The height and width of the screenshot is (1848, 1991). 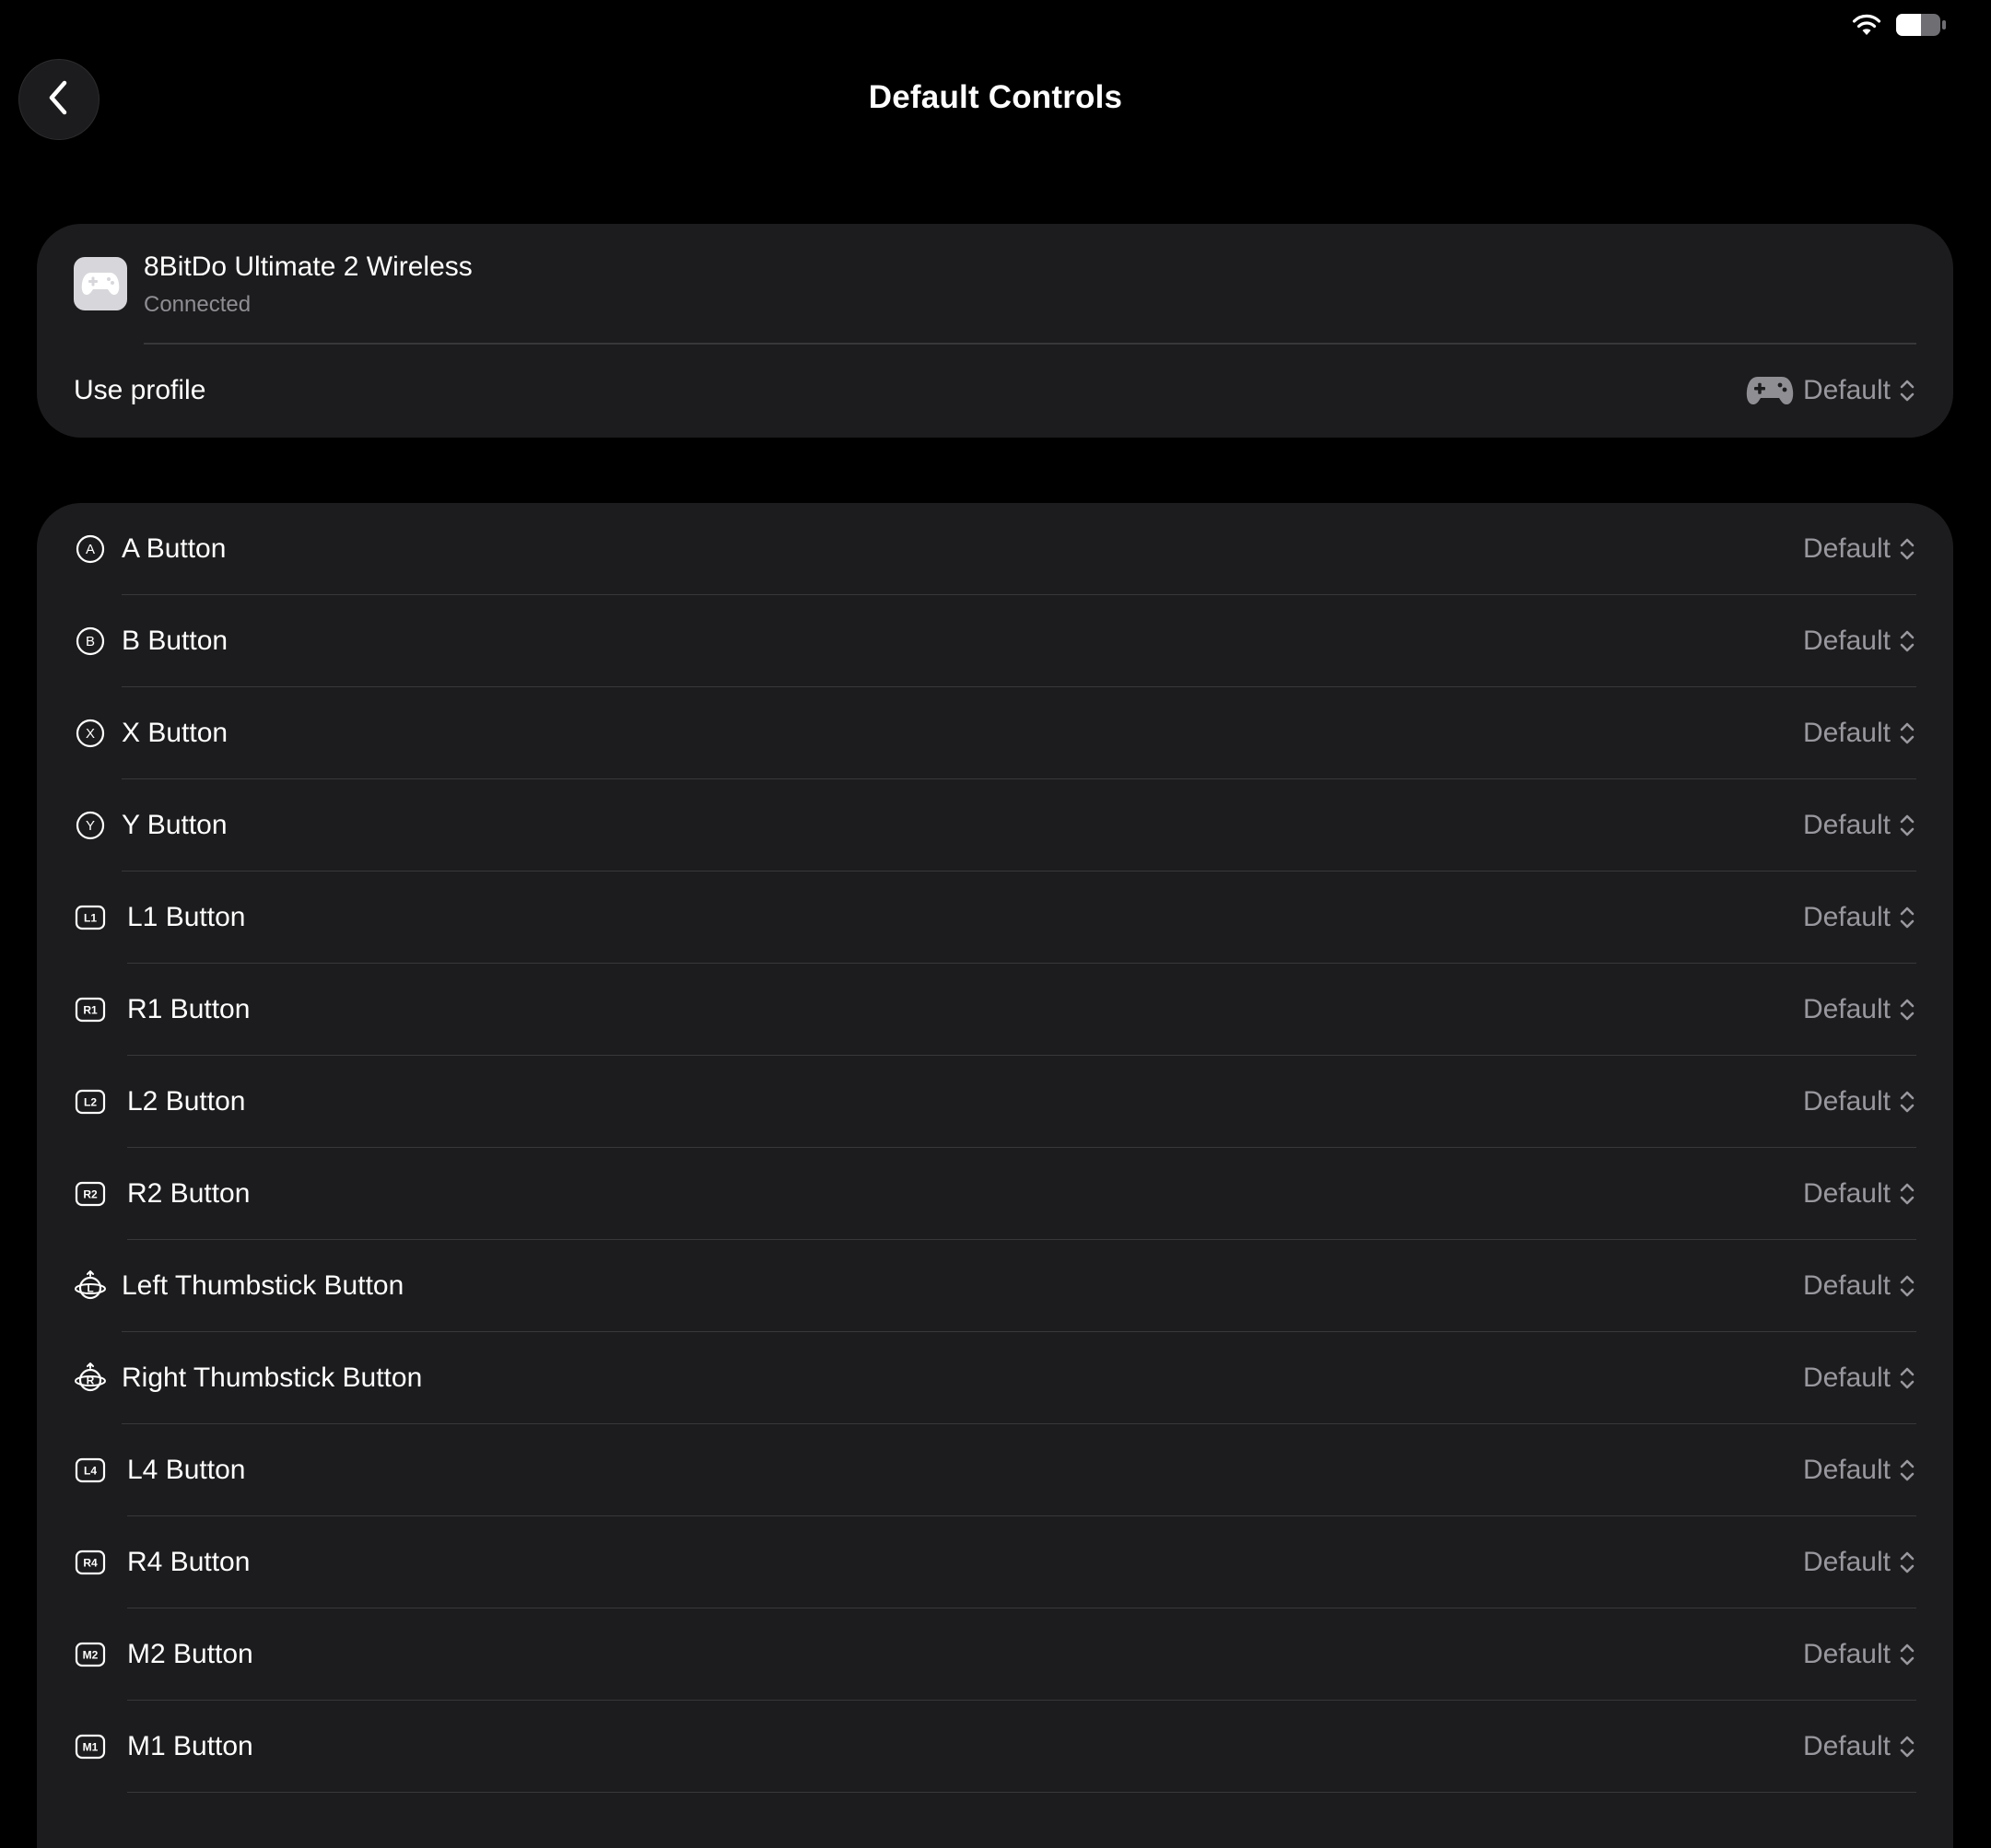 I want to click on button-mapping-row: X X Button Default, so click(x=995, y=733).